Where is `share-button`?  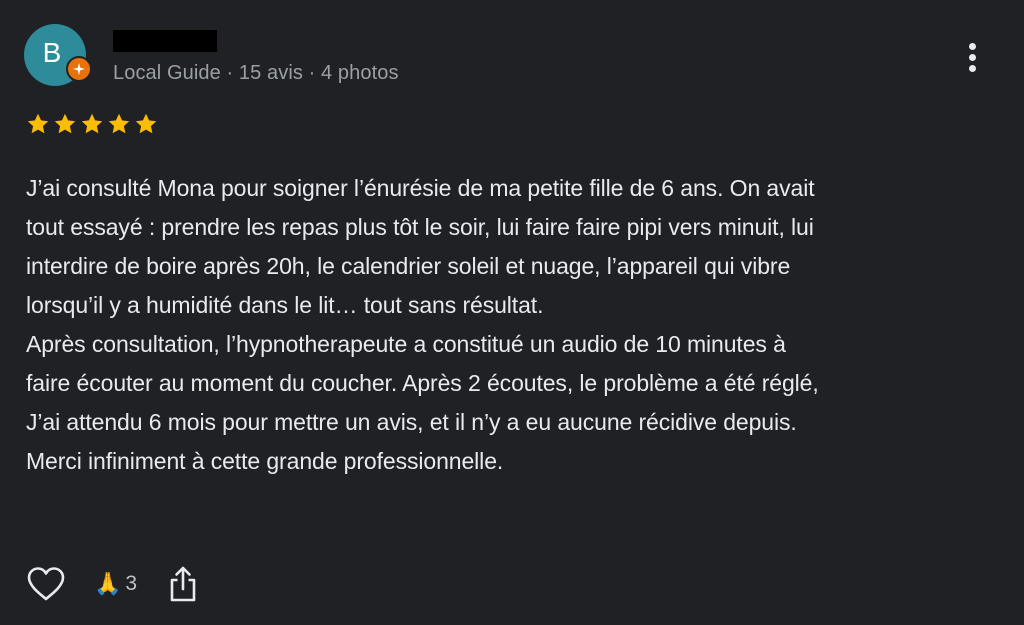
share-button is located at coordinates (183, 584).